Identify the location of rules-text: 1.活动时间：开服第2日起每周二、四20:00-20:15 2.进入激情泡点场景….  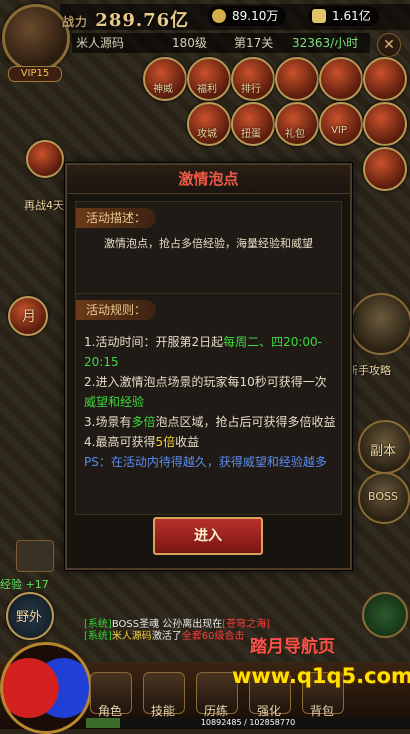
(210, 402).